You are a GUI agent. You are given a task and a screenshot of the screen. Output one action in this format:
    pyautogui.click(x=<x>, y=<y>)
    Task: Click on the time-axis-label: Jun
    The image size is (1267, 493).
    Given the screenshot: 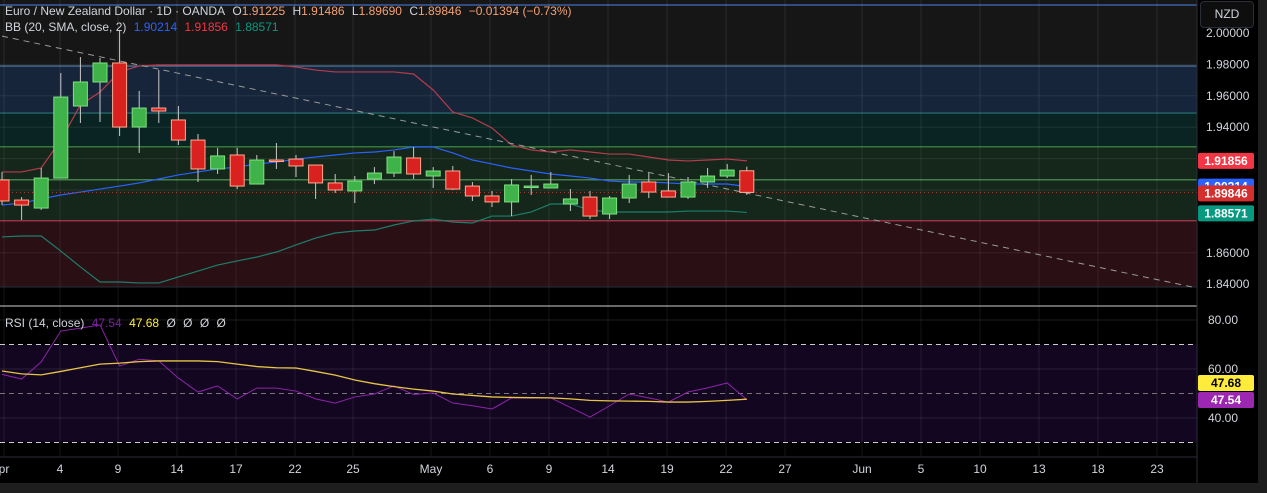 What is the action you would take?
    pyautogui.click(x=861, y=469)
    